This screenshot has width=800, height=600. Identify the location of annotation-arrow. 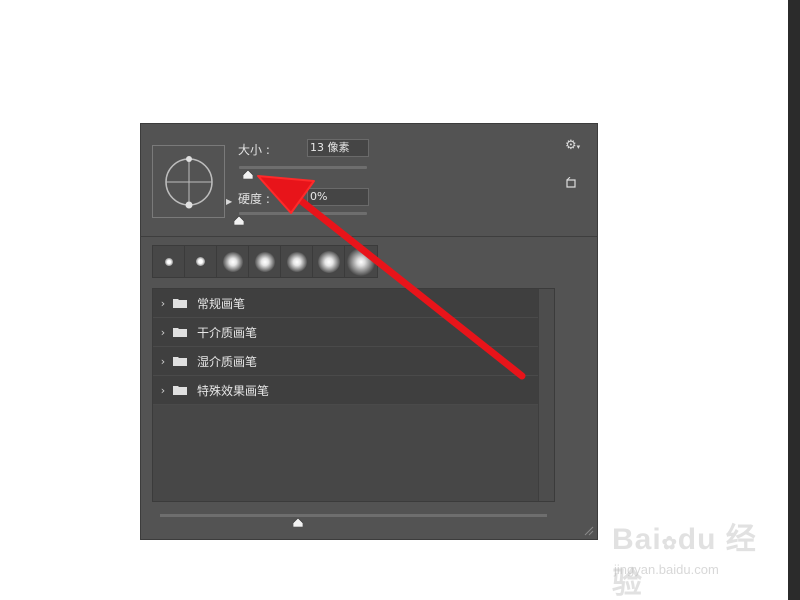
(391, 277).